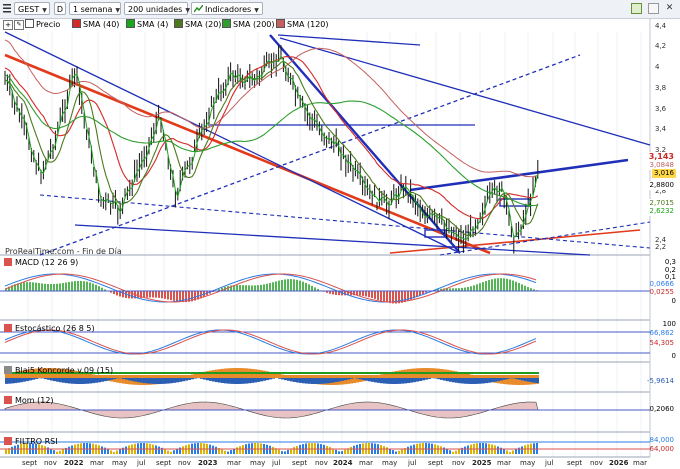  Describe the element at coordinates (31, 442) in the screenshot. I see `panel-label-rsi-filter: FILTRO RSI` at that location.